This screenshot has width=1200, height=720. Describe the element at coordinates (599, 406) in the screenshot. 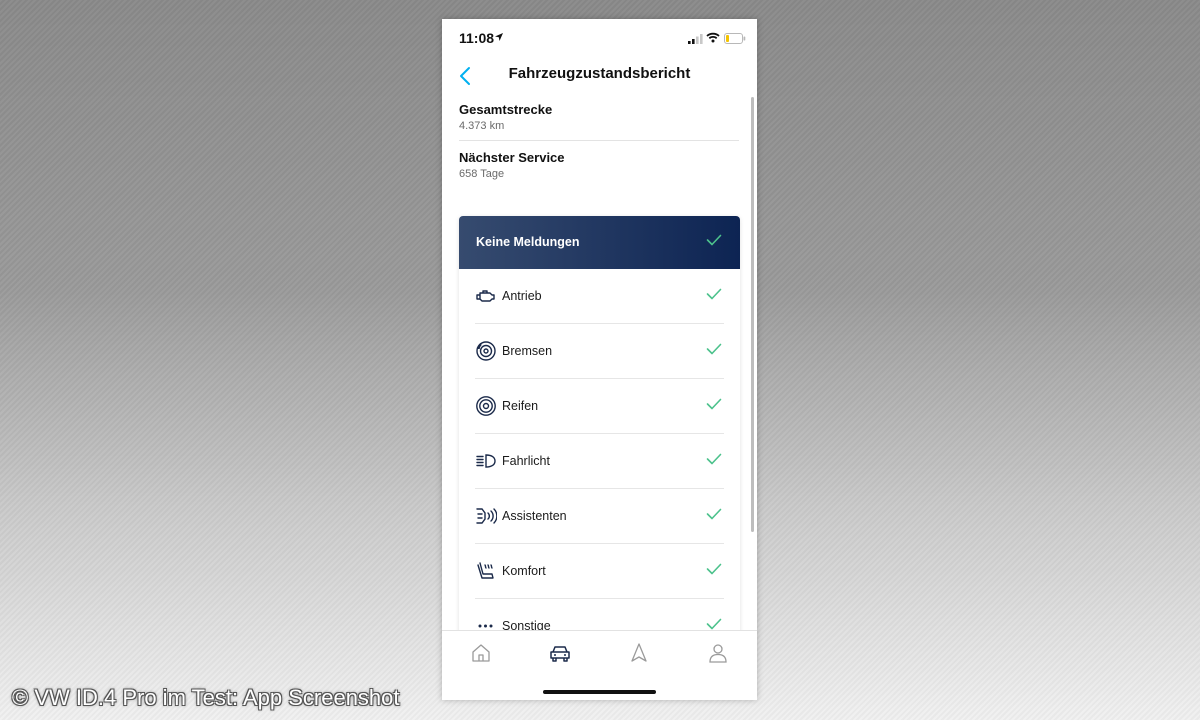

I see `status-item-reifen: Reifen` at that location.